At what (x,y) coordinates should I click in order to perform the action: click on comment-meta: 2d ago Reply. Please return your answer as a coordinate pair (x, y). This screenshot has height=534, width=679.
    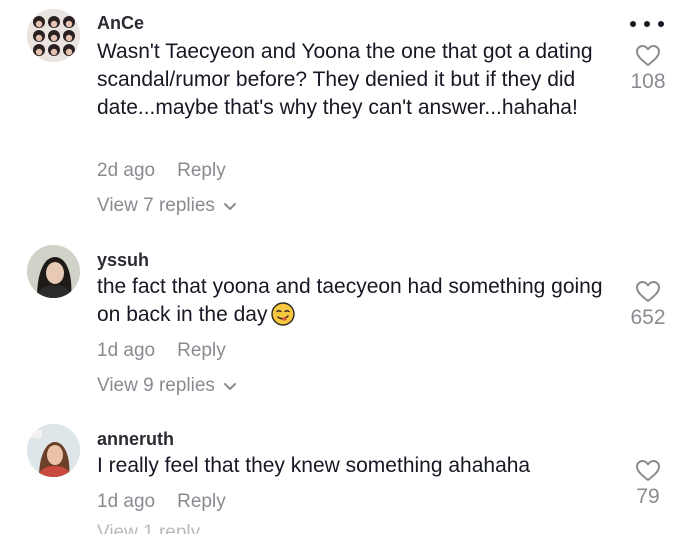
    Looking at the image, I should click on (161, 171).